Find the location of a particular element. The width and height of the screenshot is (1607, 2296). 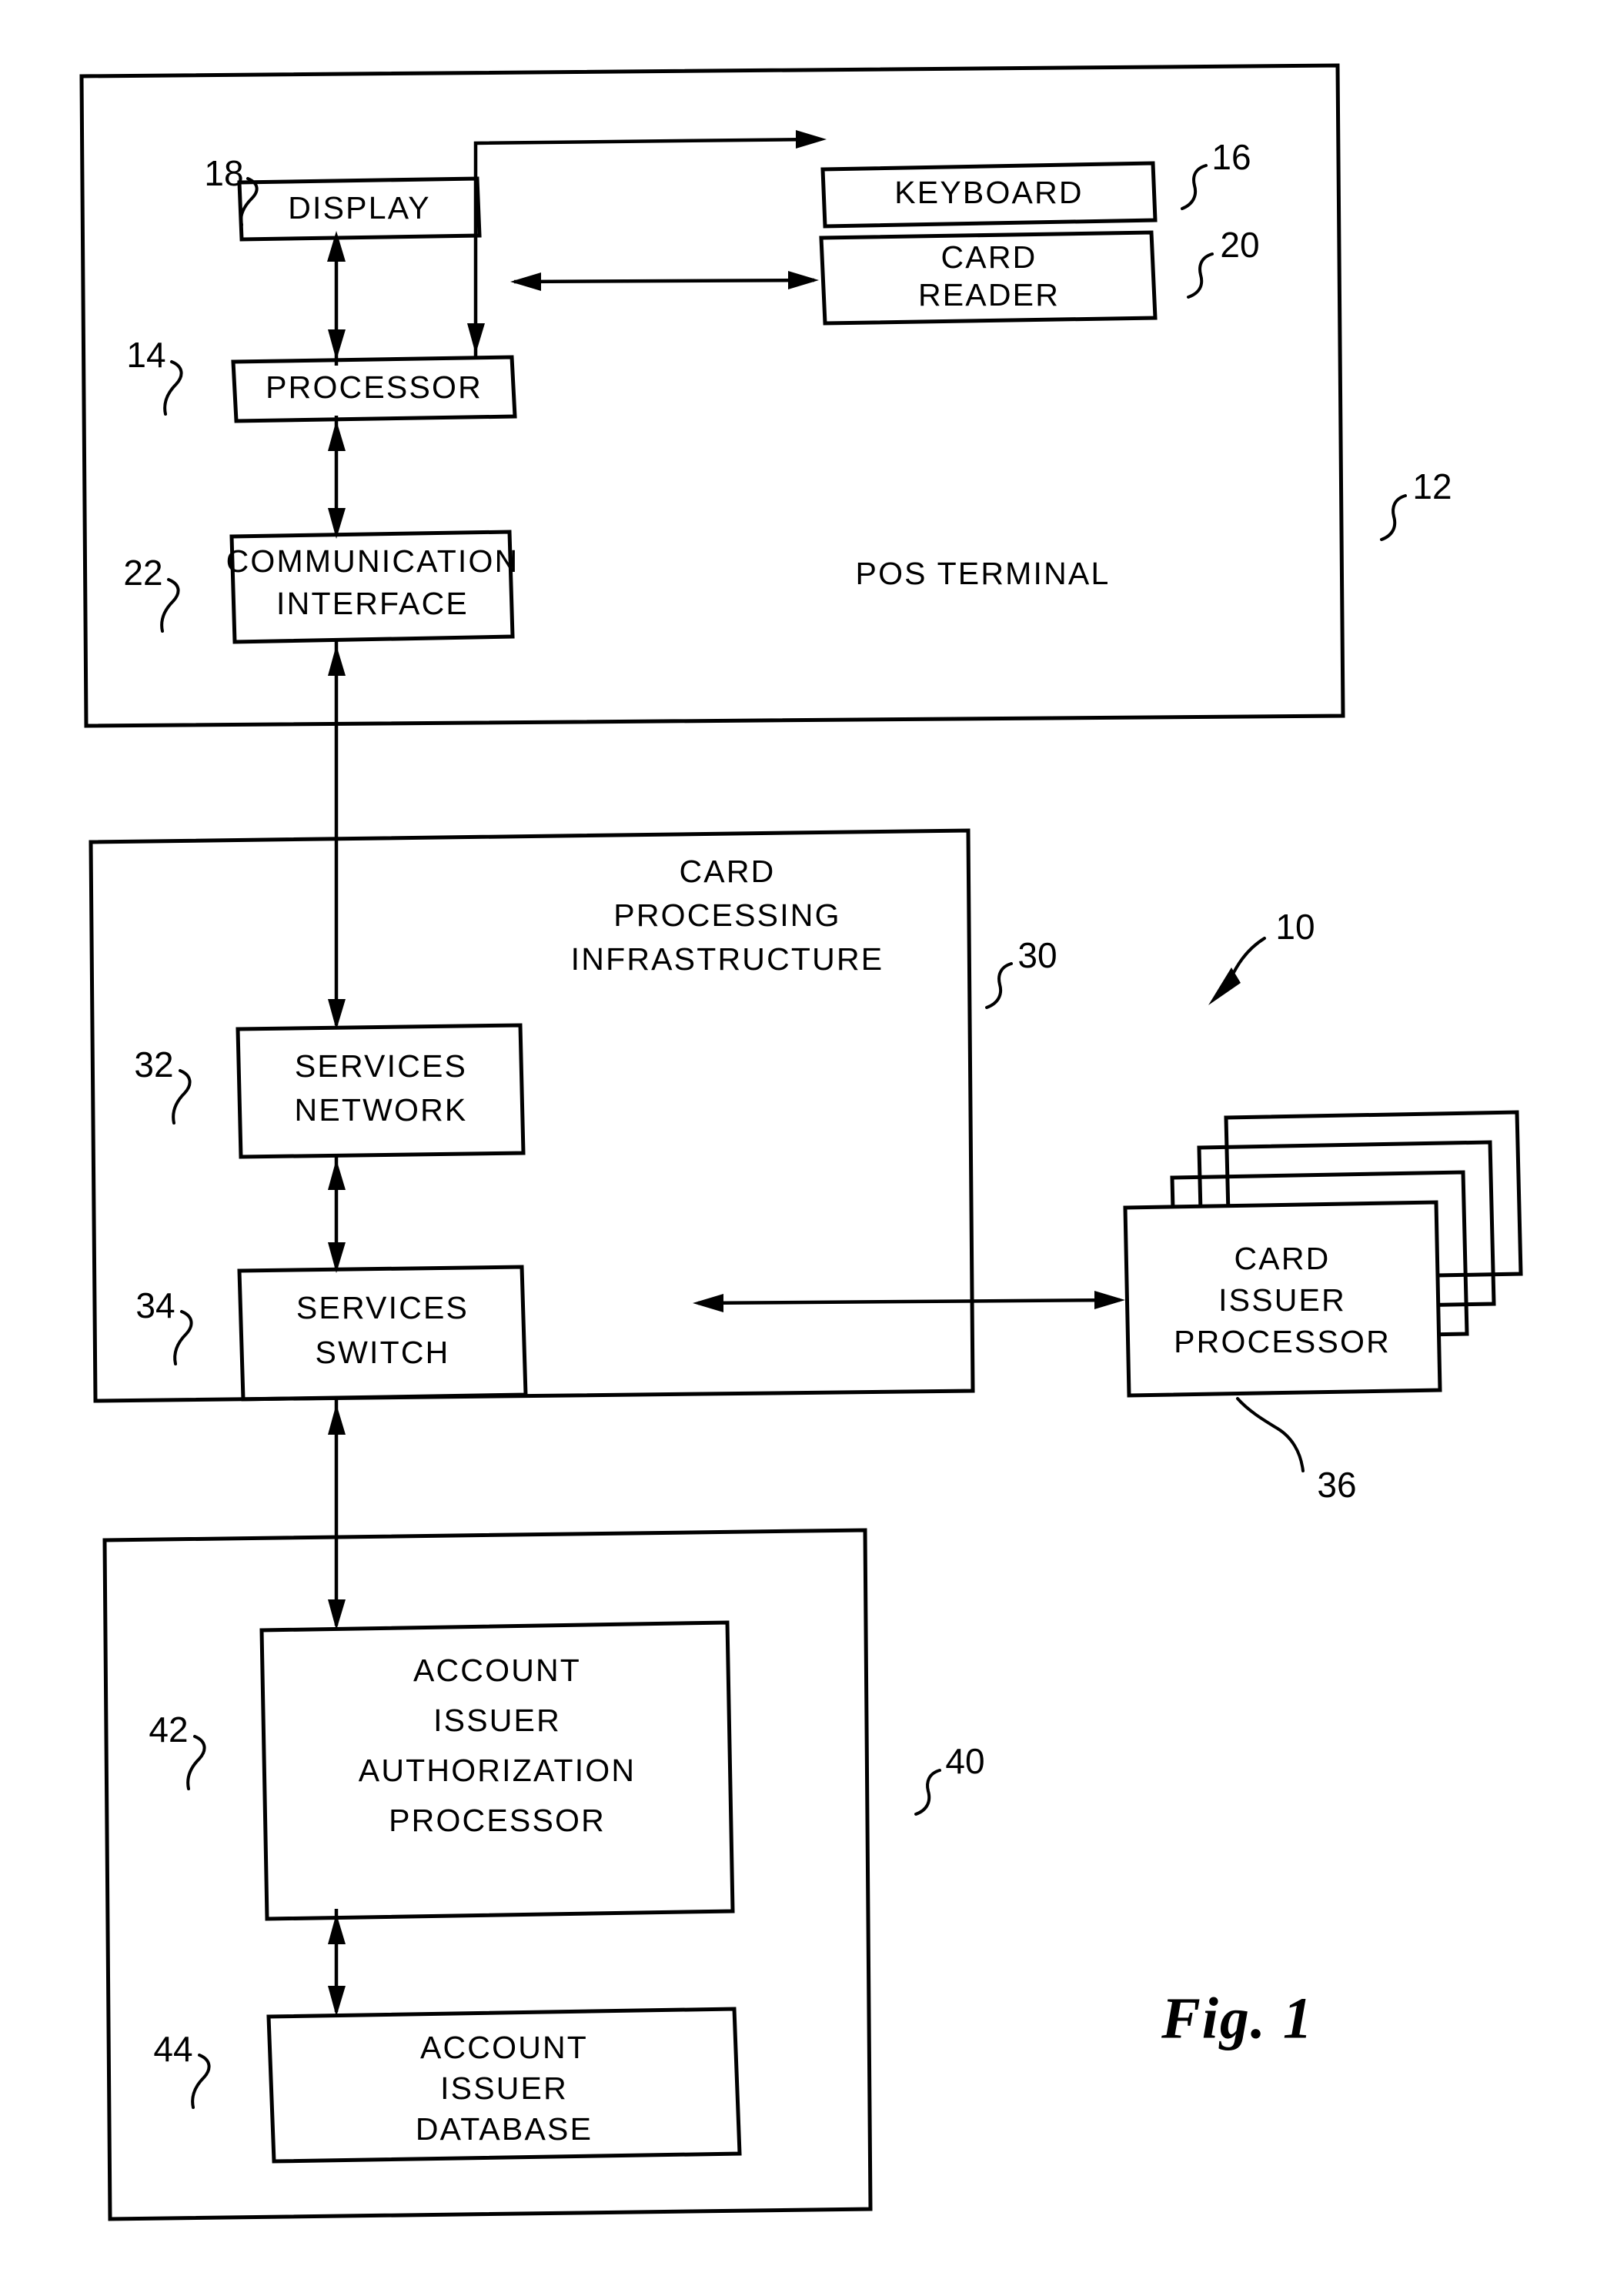

block-services-network: SERVICES NETWORK is located at coordinates (381, 1091).